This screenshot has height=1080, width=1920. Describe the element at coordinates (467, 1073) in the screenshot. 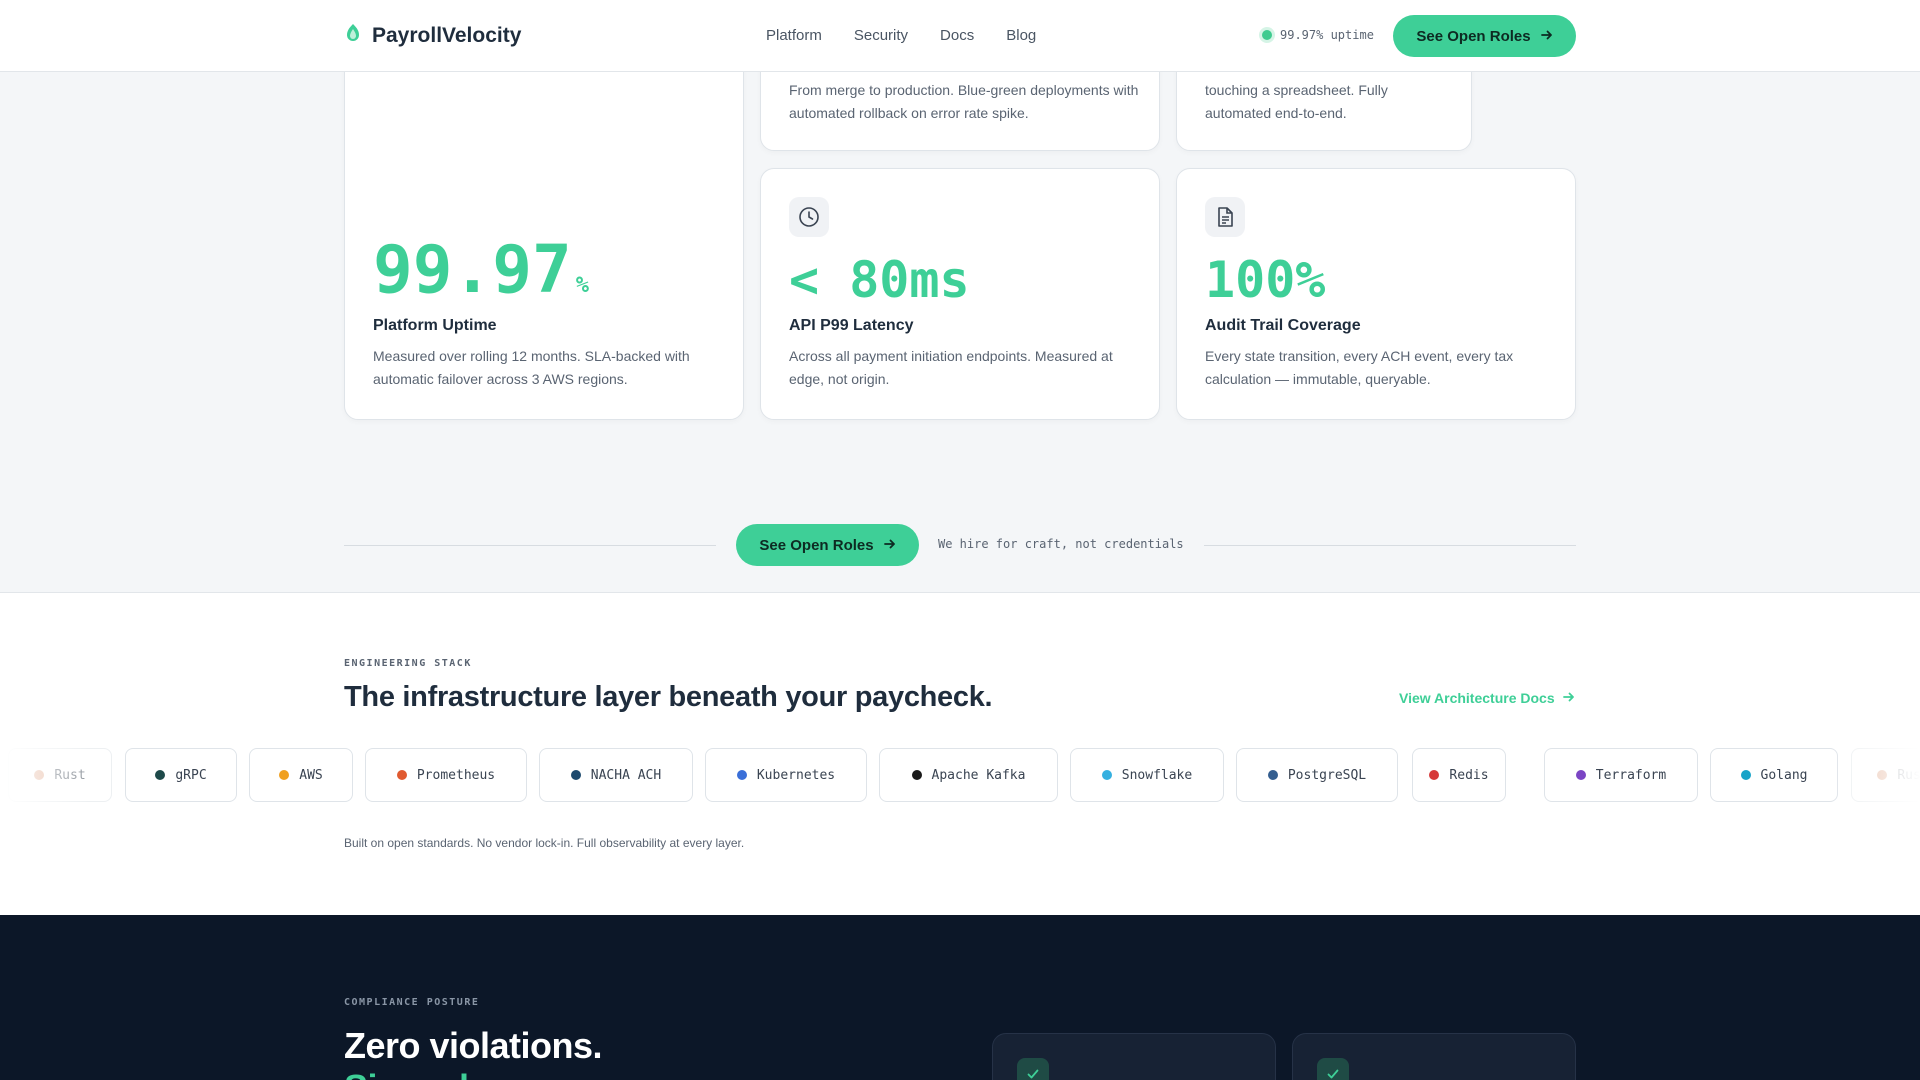

I see `section-subtitle: Since day one.` at that location.